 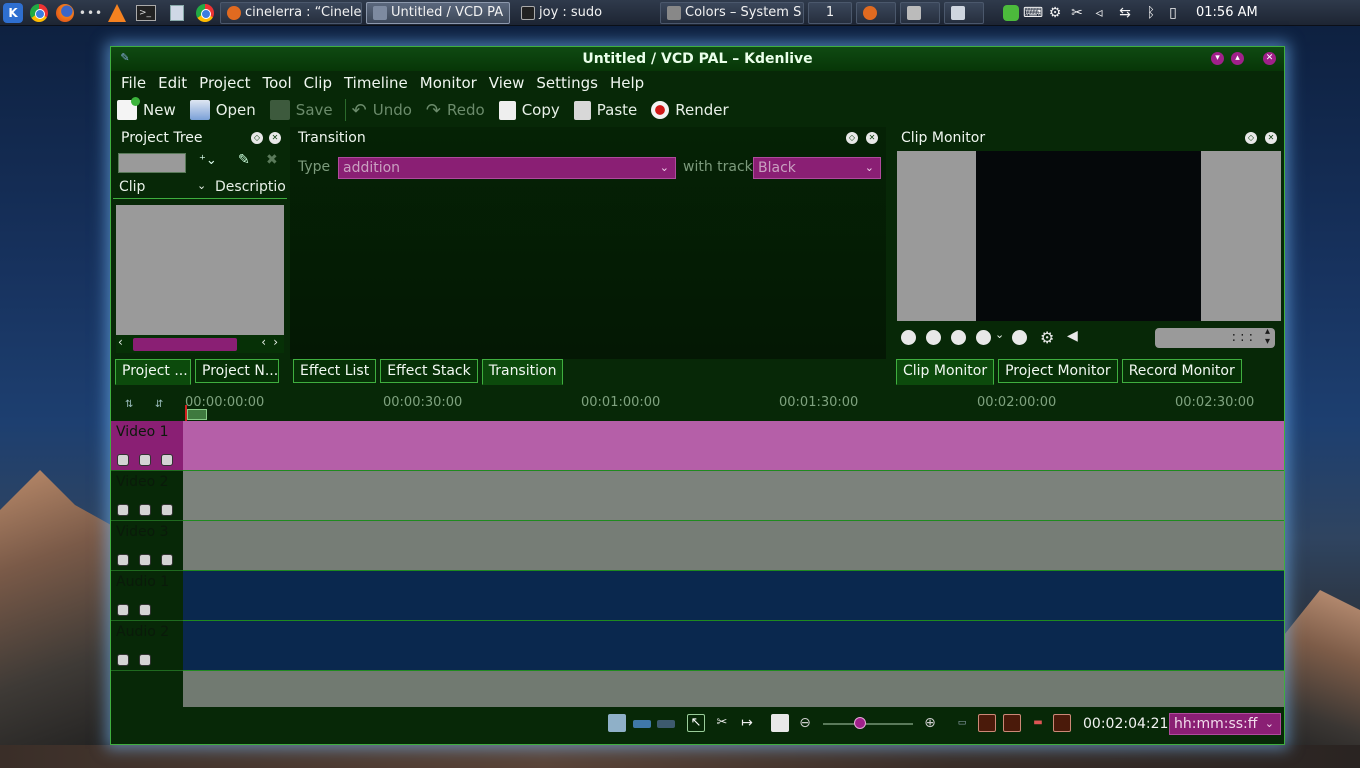 I want to click on menu-monitor: Monitor, so click(x=448, y=83).